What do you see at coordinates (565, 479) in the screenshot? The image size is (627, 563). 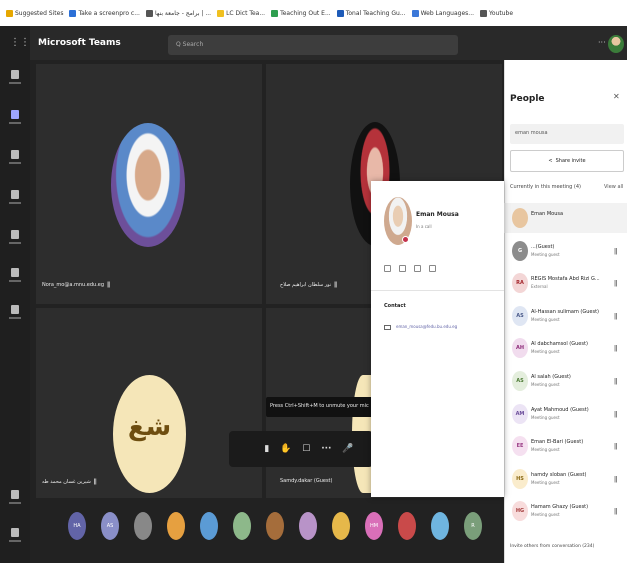 I see `participant-row: HS hamdy sloban (Guest) Meeting guest ǁ` at bounding box center [565, 479].